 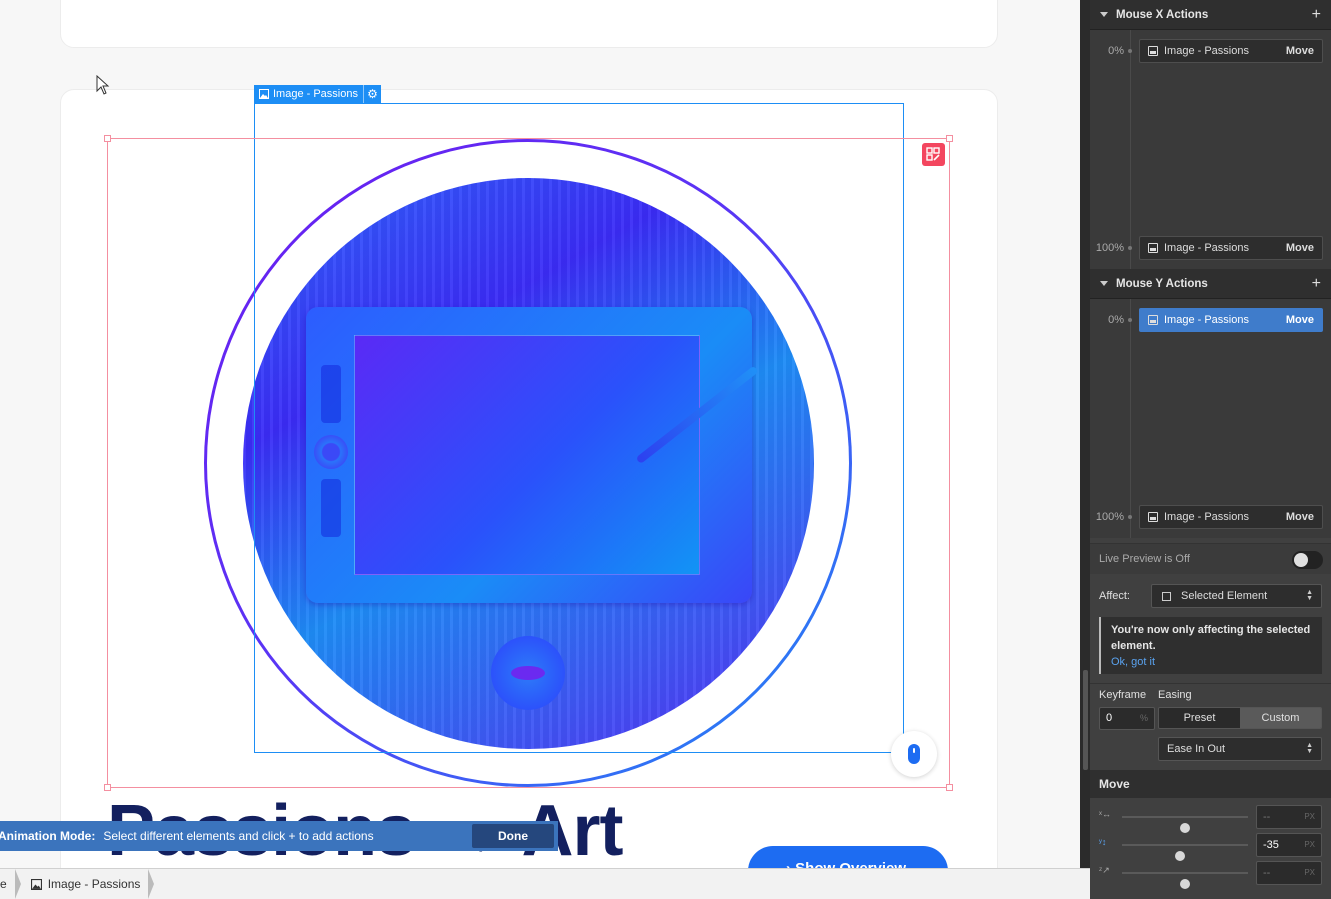 I want to click on action-chip-selected: Image - Passions Move, so click(x=1231, y=320).